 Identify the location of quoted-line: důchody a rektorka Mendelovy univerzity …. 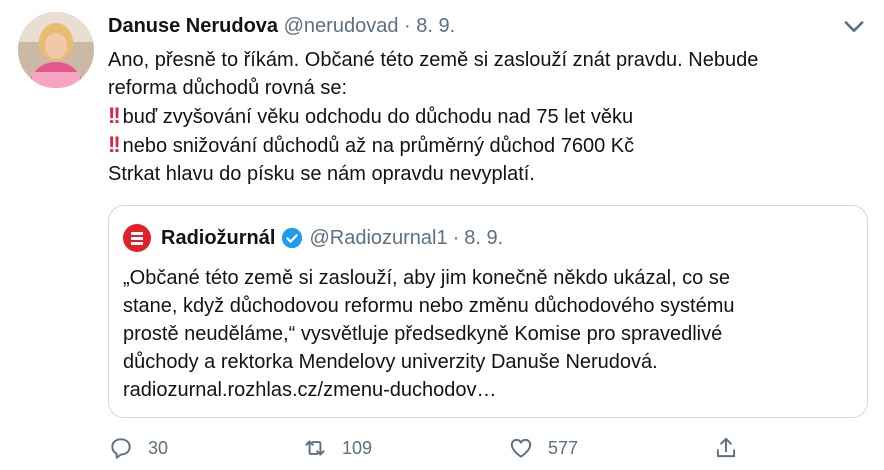
(390, 362).